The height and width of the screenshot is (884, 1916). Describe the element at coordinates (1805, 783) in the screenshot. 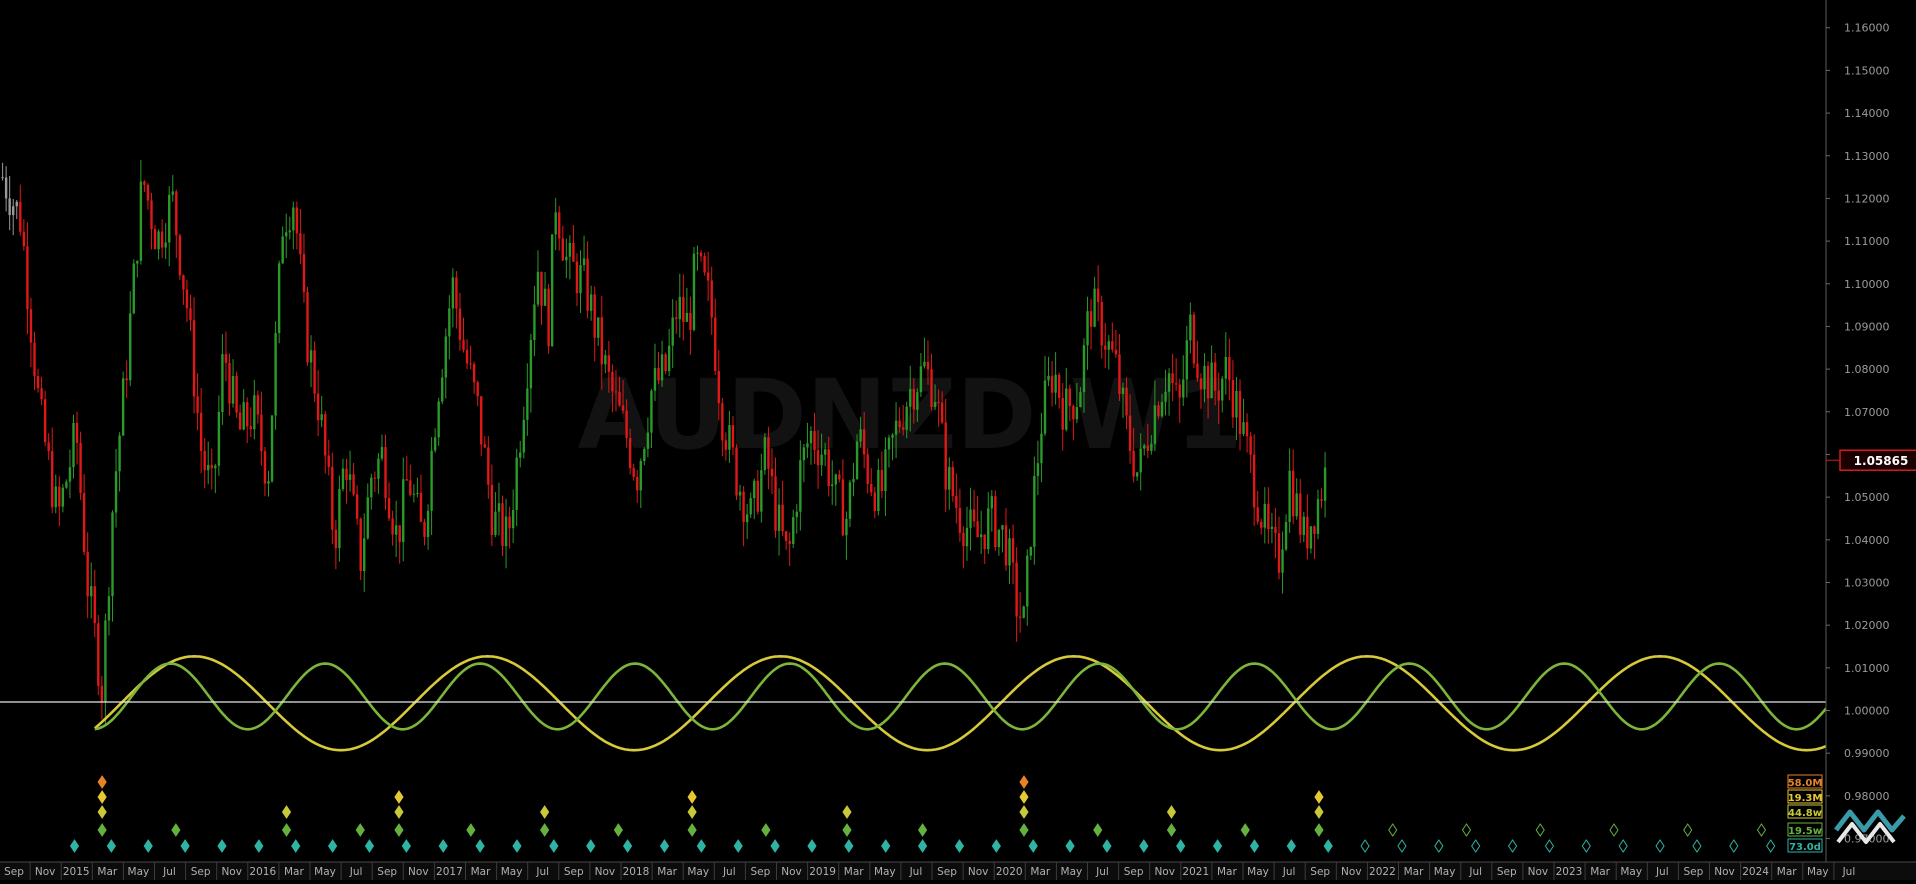

I see `cycle-period-label: 58.0M` at that location.